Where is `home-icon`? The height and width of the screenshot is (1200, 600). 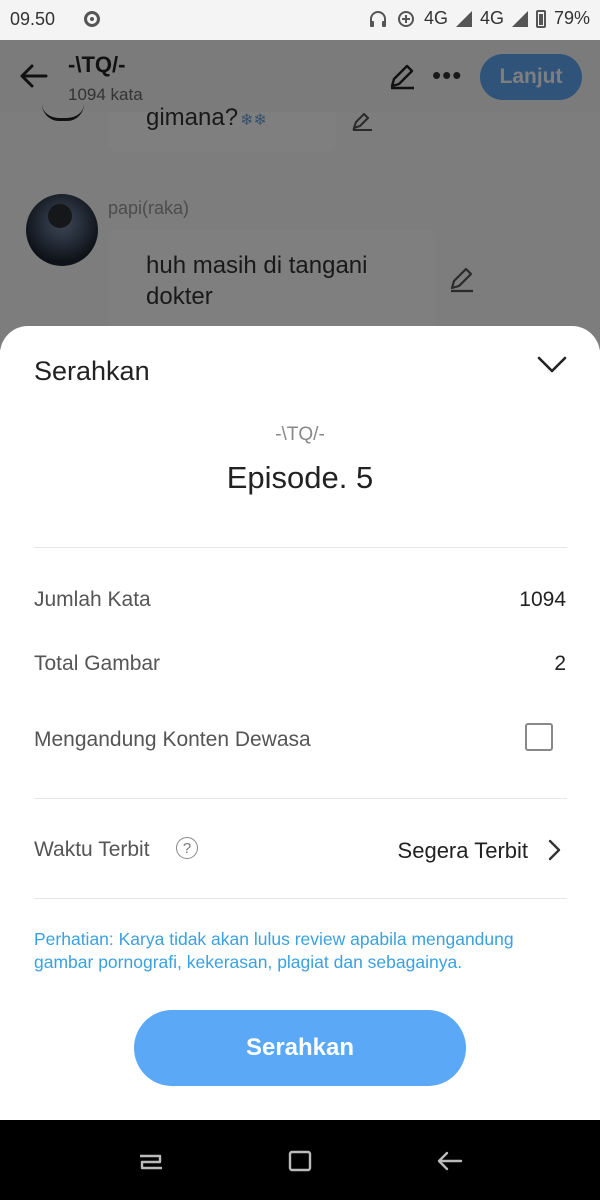 home-icon is located at coordinates (300, 1161).